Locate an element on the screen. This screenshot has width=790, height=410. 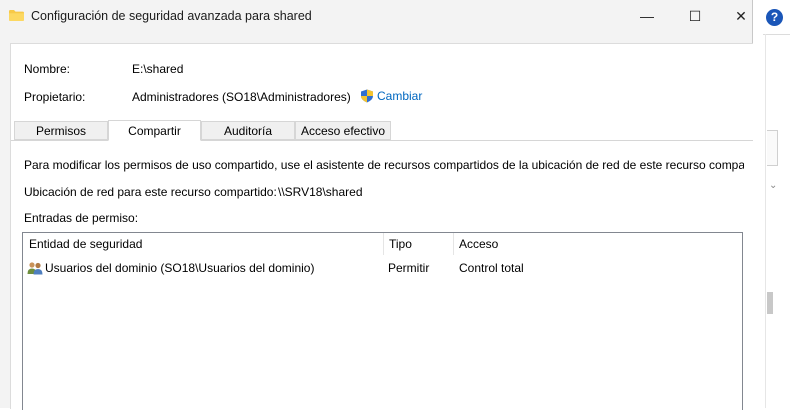
column-header-entity: Entidad de seguridad is located at coordinates (203, 244).